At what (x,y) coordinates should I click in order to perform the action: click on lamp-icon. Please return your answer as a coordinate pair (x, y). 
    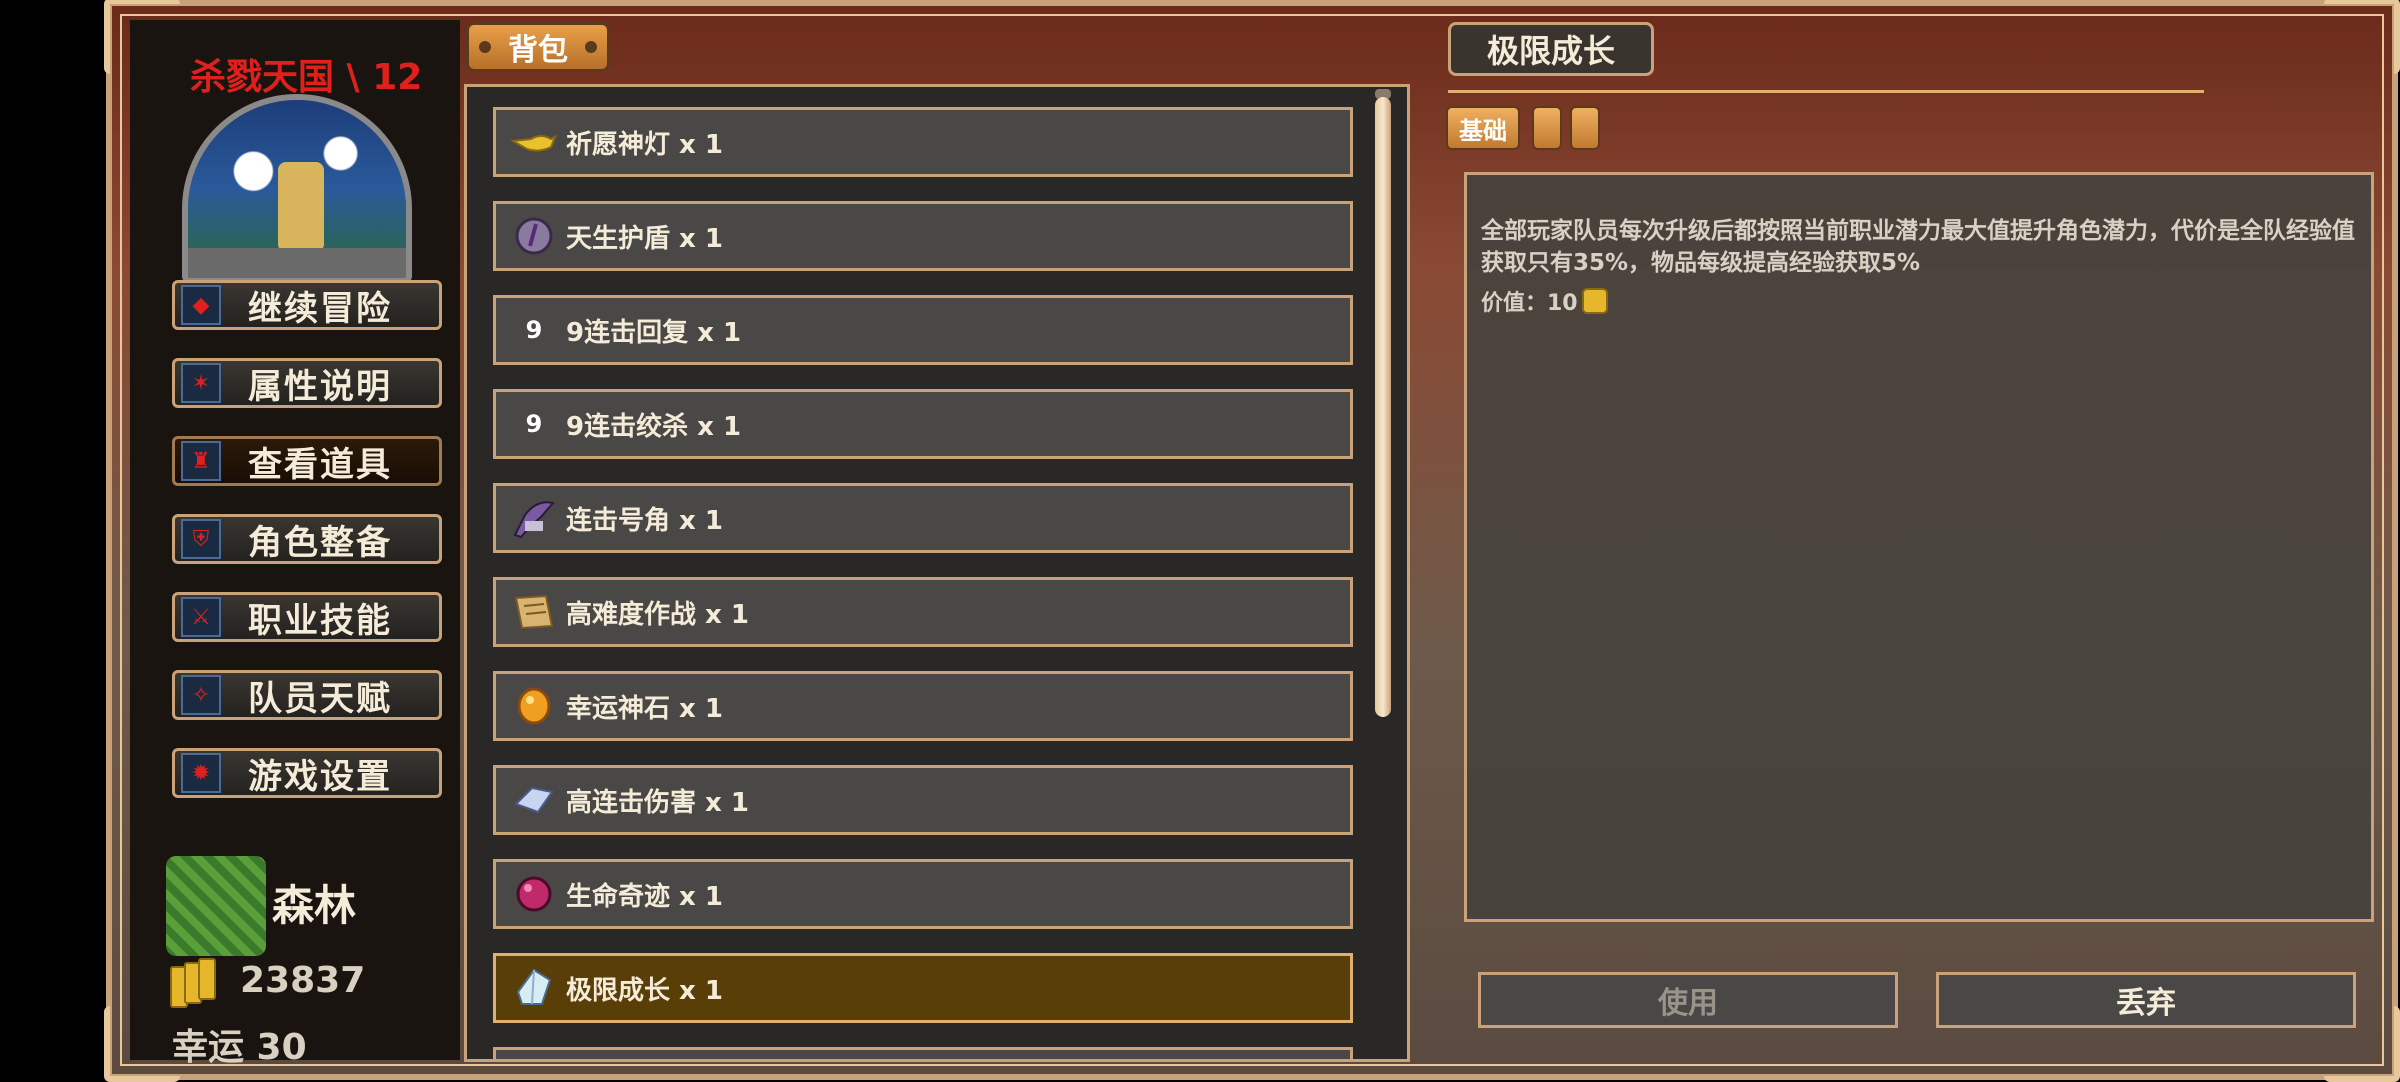
    Looking at the image, I should click on (534, 142).